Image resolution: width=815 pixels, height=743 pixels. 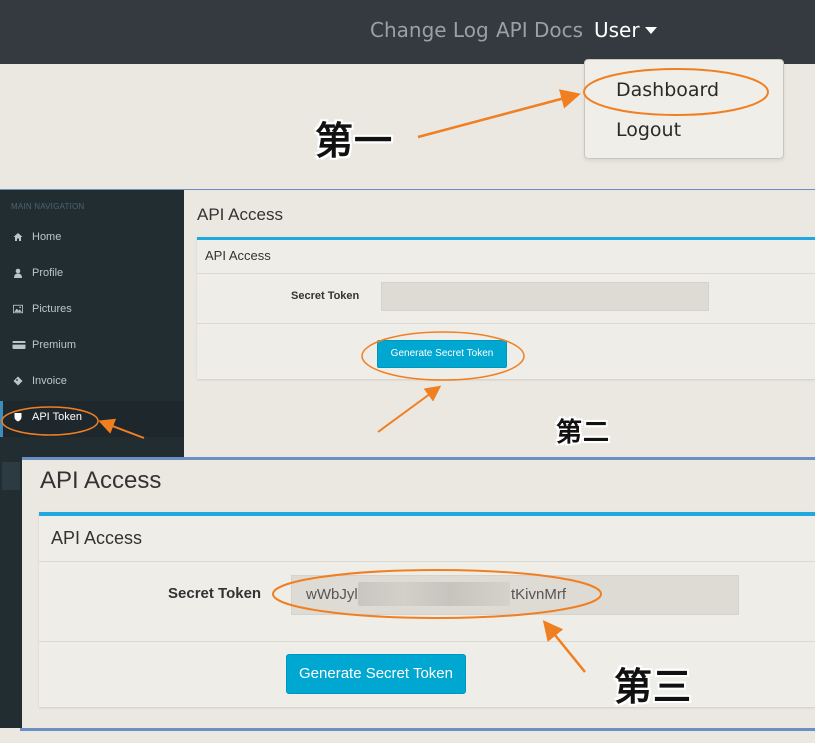 What do you see at coordinates (18, 417) in the screenshot?
I see `shield-icon` at bounding box center [18, 417].